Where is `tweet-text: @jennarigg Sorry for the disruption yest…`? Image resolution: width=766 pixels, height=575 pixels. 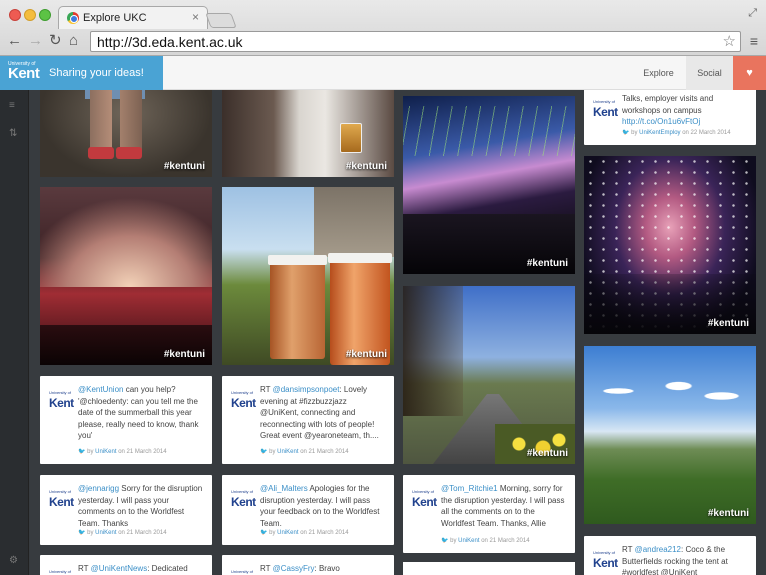 tweet-text: @jennarigg Sorry for the disruption yest… is located at coordinates (140, 506).